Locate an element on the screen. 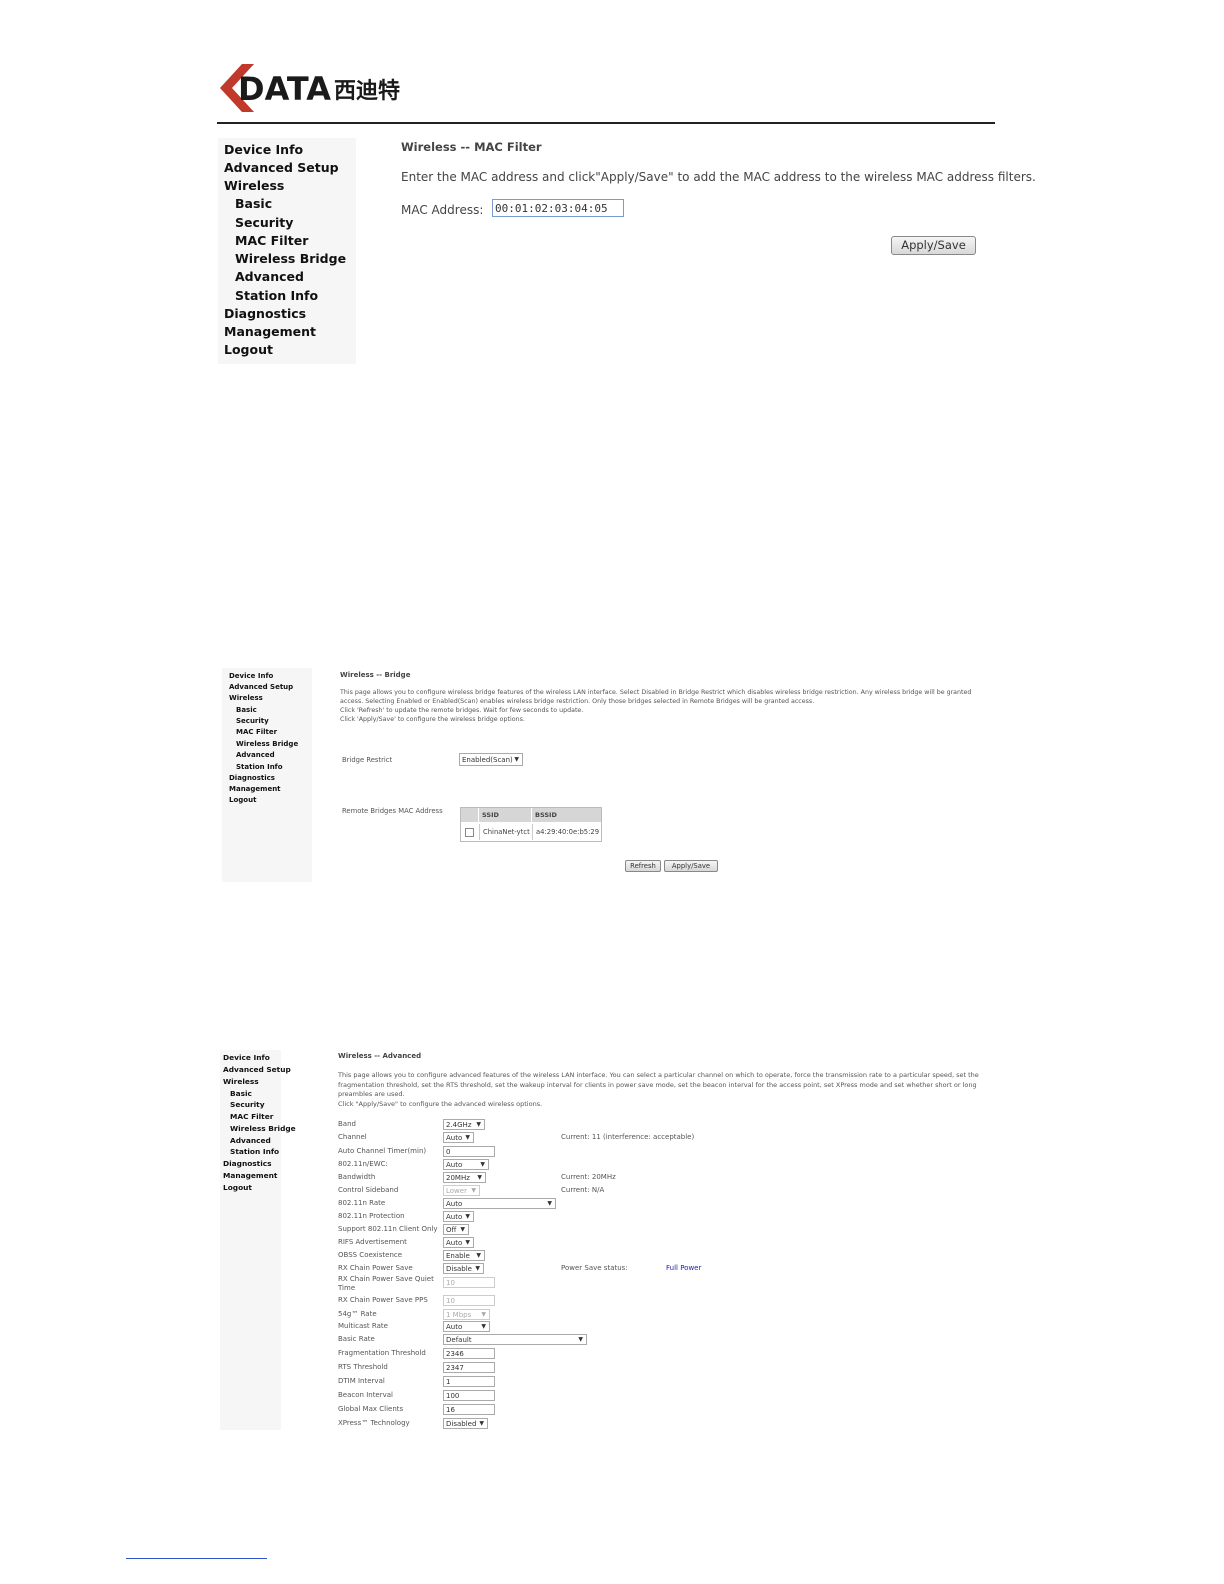 The image size is (1224, 1584). 80211n-rate-select: Auto ▼ is located at coordinates (499, 1203).